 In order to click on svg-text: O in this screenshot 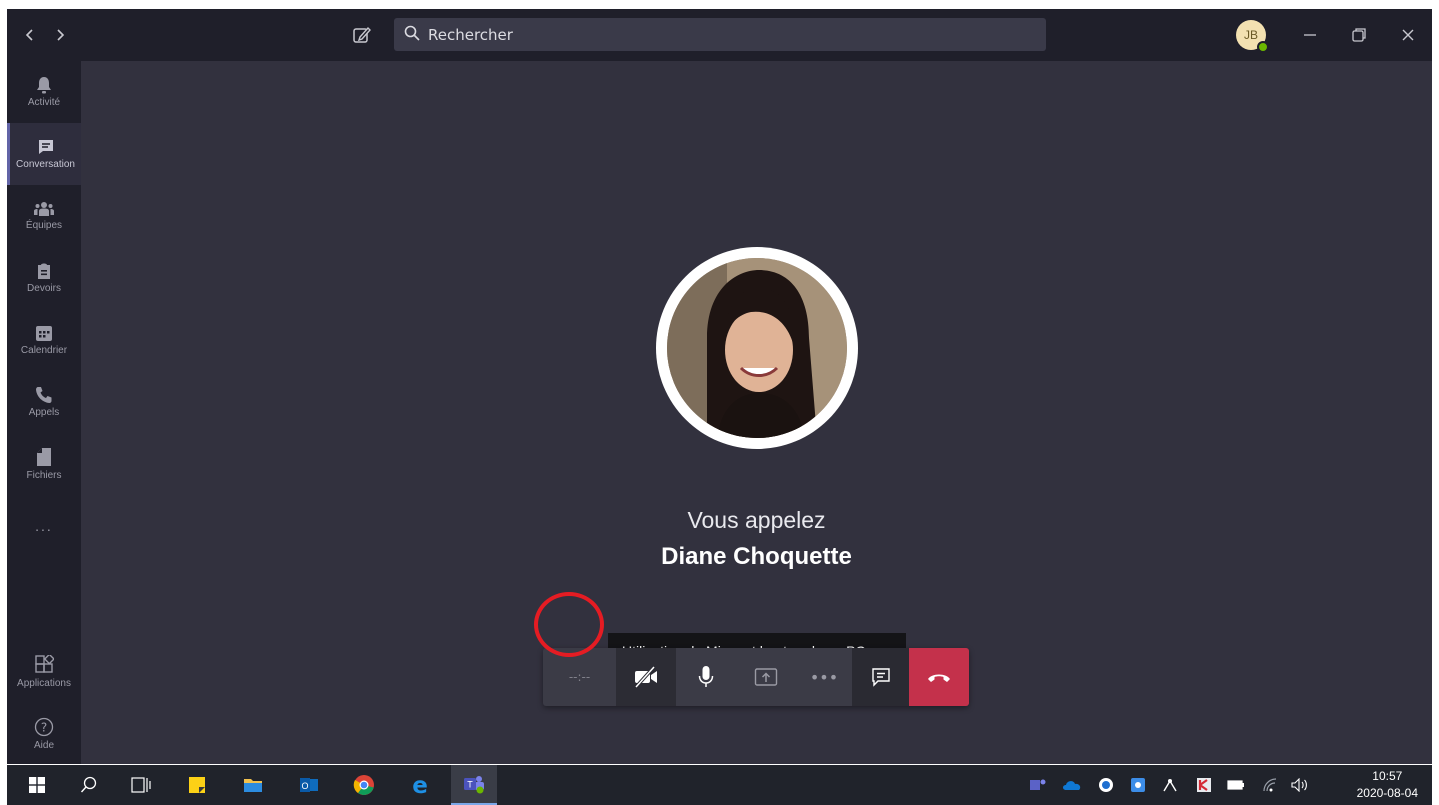, I will do `click(304, 786)`.